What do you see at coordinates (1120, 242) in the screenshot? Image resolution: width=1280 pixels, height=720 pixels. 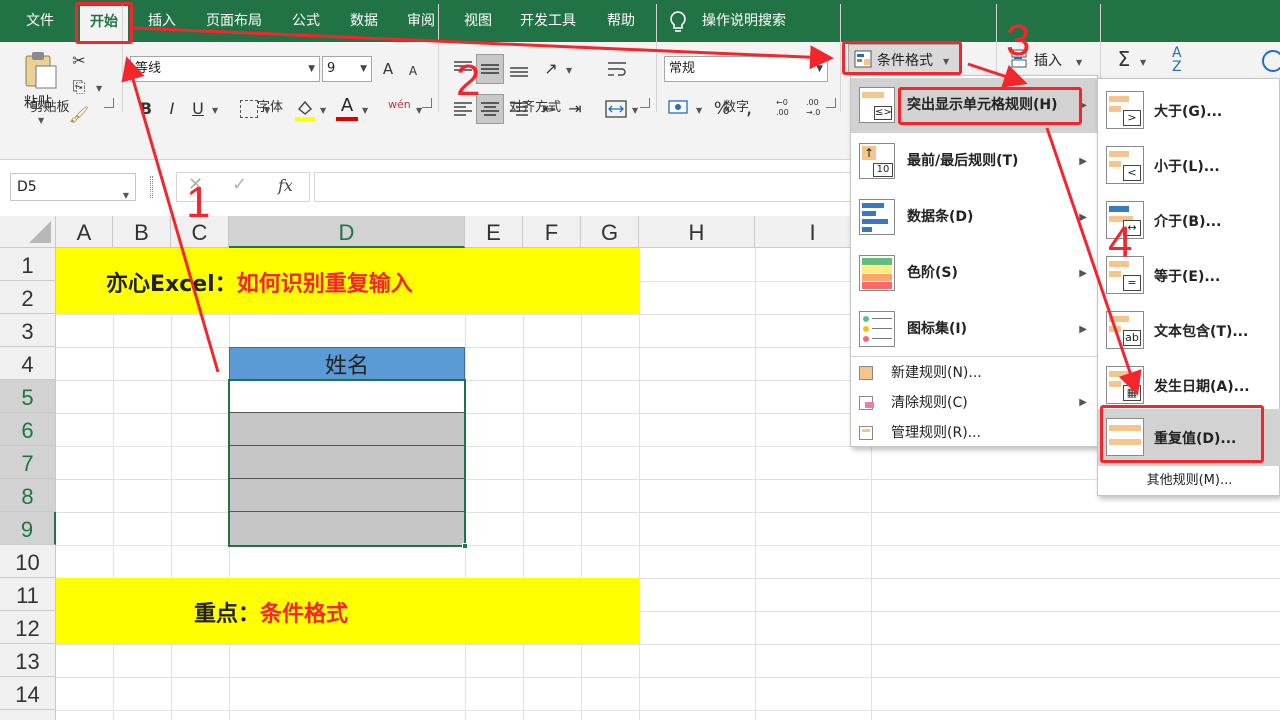 I see `step-number-4: 4` at bounding box center [1120, 242].